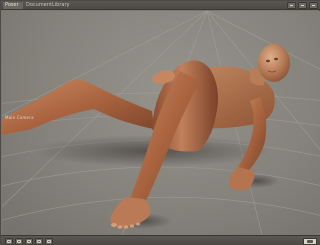  Describe the element at coordinates (19, 117) in the screenshot. I see `camera-label: Main Camera` at that location.